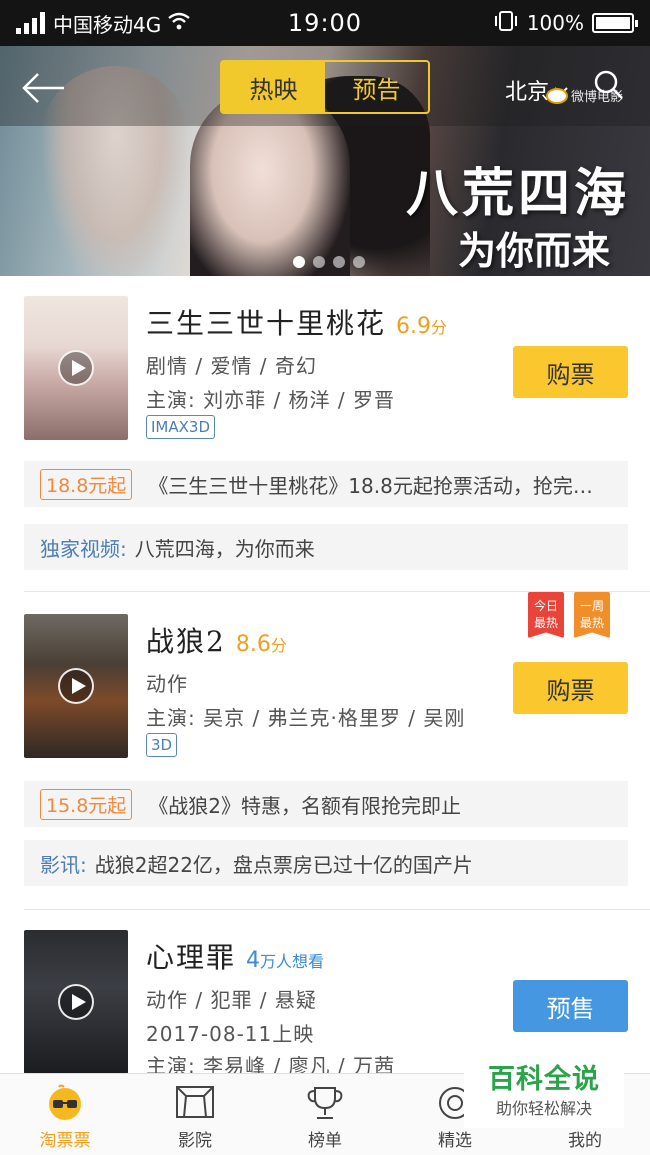 This screenshot has width=650, height=1155. I want to click on today-hot-badge: 今日 最热, so click(546, 615).